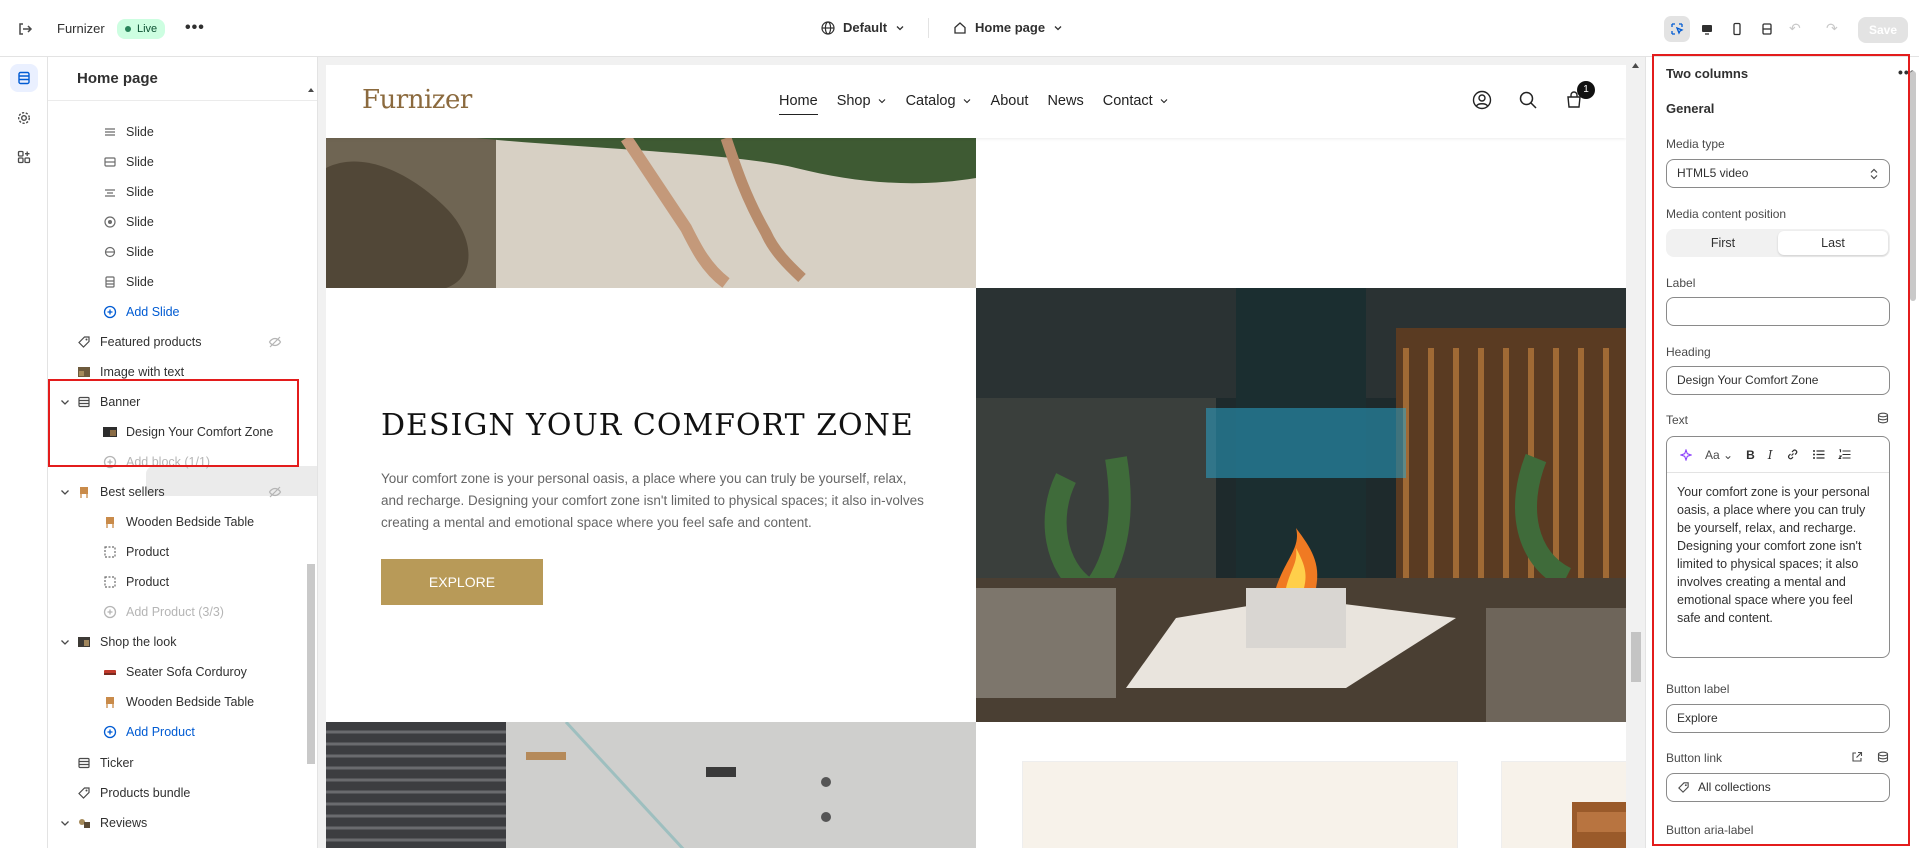 The width and height of the screenshot is (1919, 848). Describe the element at coordinates (138, 642) in the screenshot. I see `item-label: Shop the look` at that location.